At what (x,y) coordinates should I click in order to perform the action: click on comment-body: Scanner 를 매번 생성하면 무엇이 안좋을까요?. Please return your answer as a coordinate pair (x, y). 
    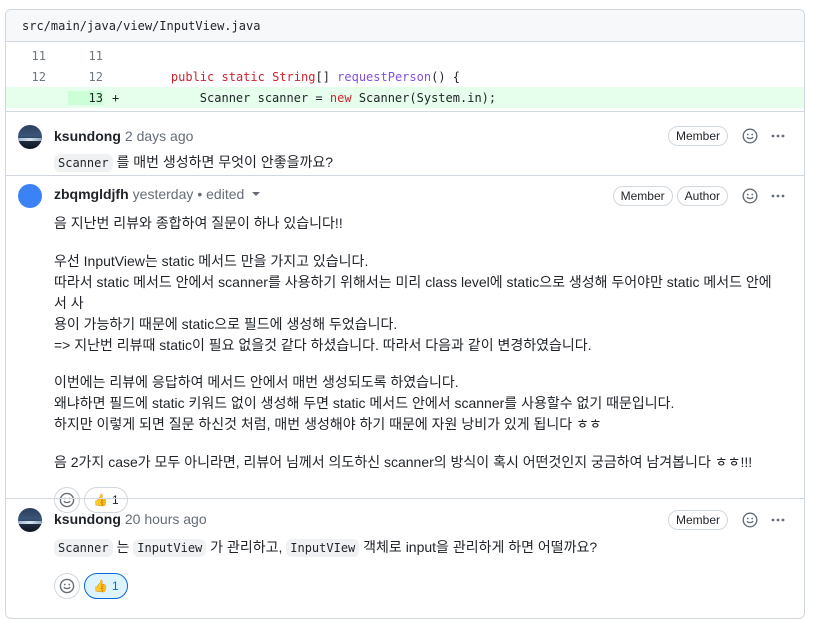
    Looking at the image, I should click on (429, 163).